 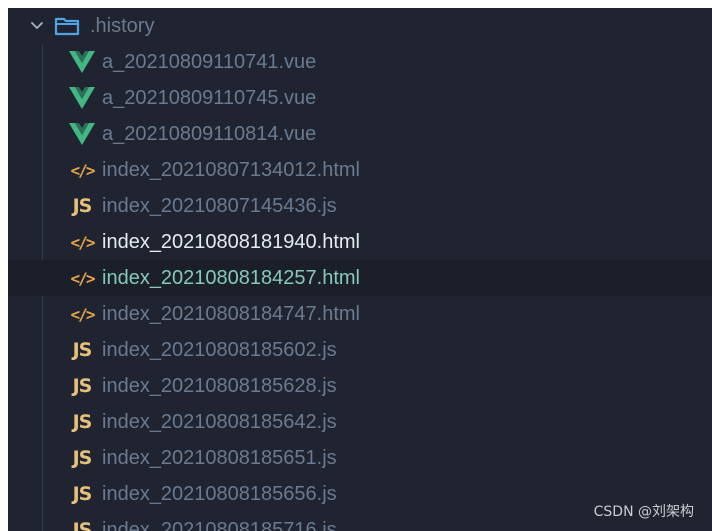 I want to click on file-row: JS index_20210808185642.js, so click(x=360, y=422).